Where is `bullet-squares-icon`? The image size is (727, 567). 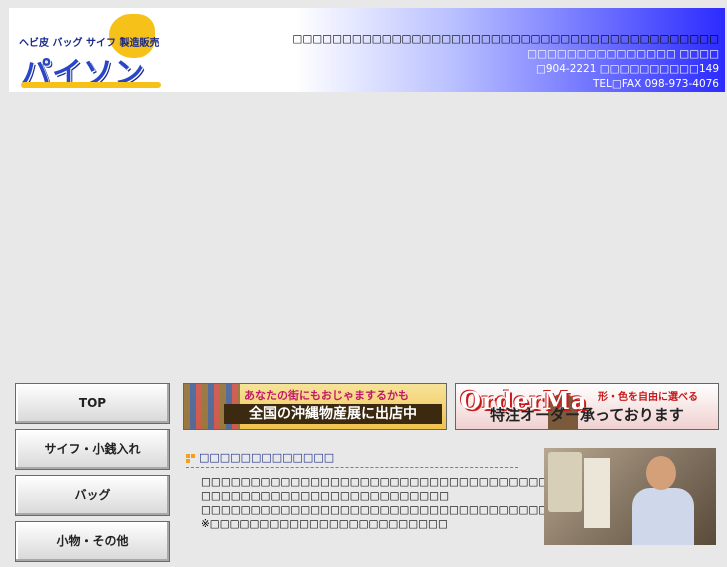 bullet-squares-icon is located at coordinates (190, 458).